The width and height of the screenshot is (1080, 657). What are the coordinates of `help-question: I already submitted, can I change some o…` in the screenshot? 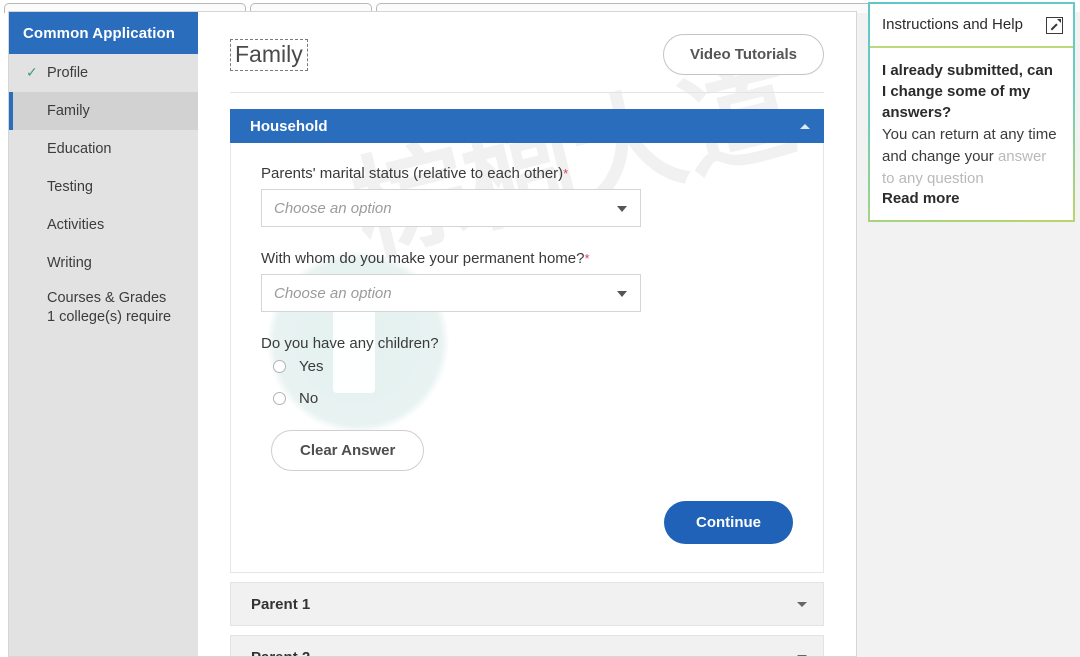 It's located at (967, 91).